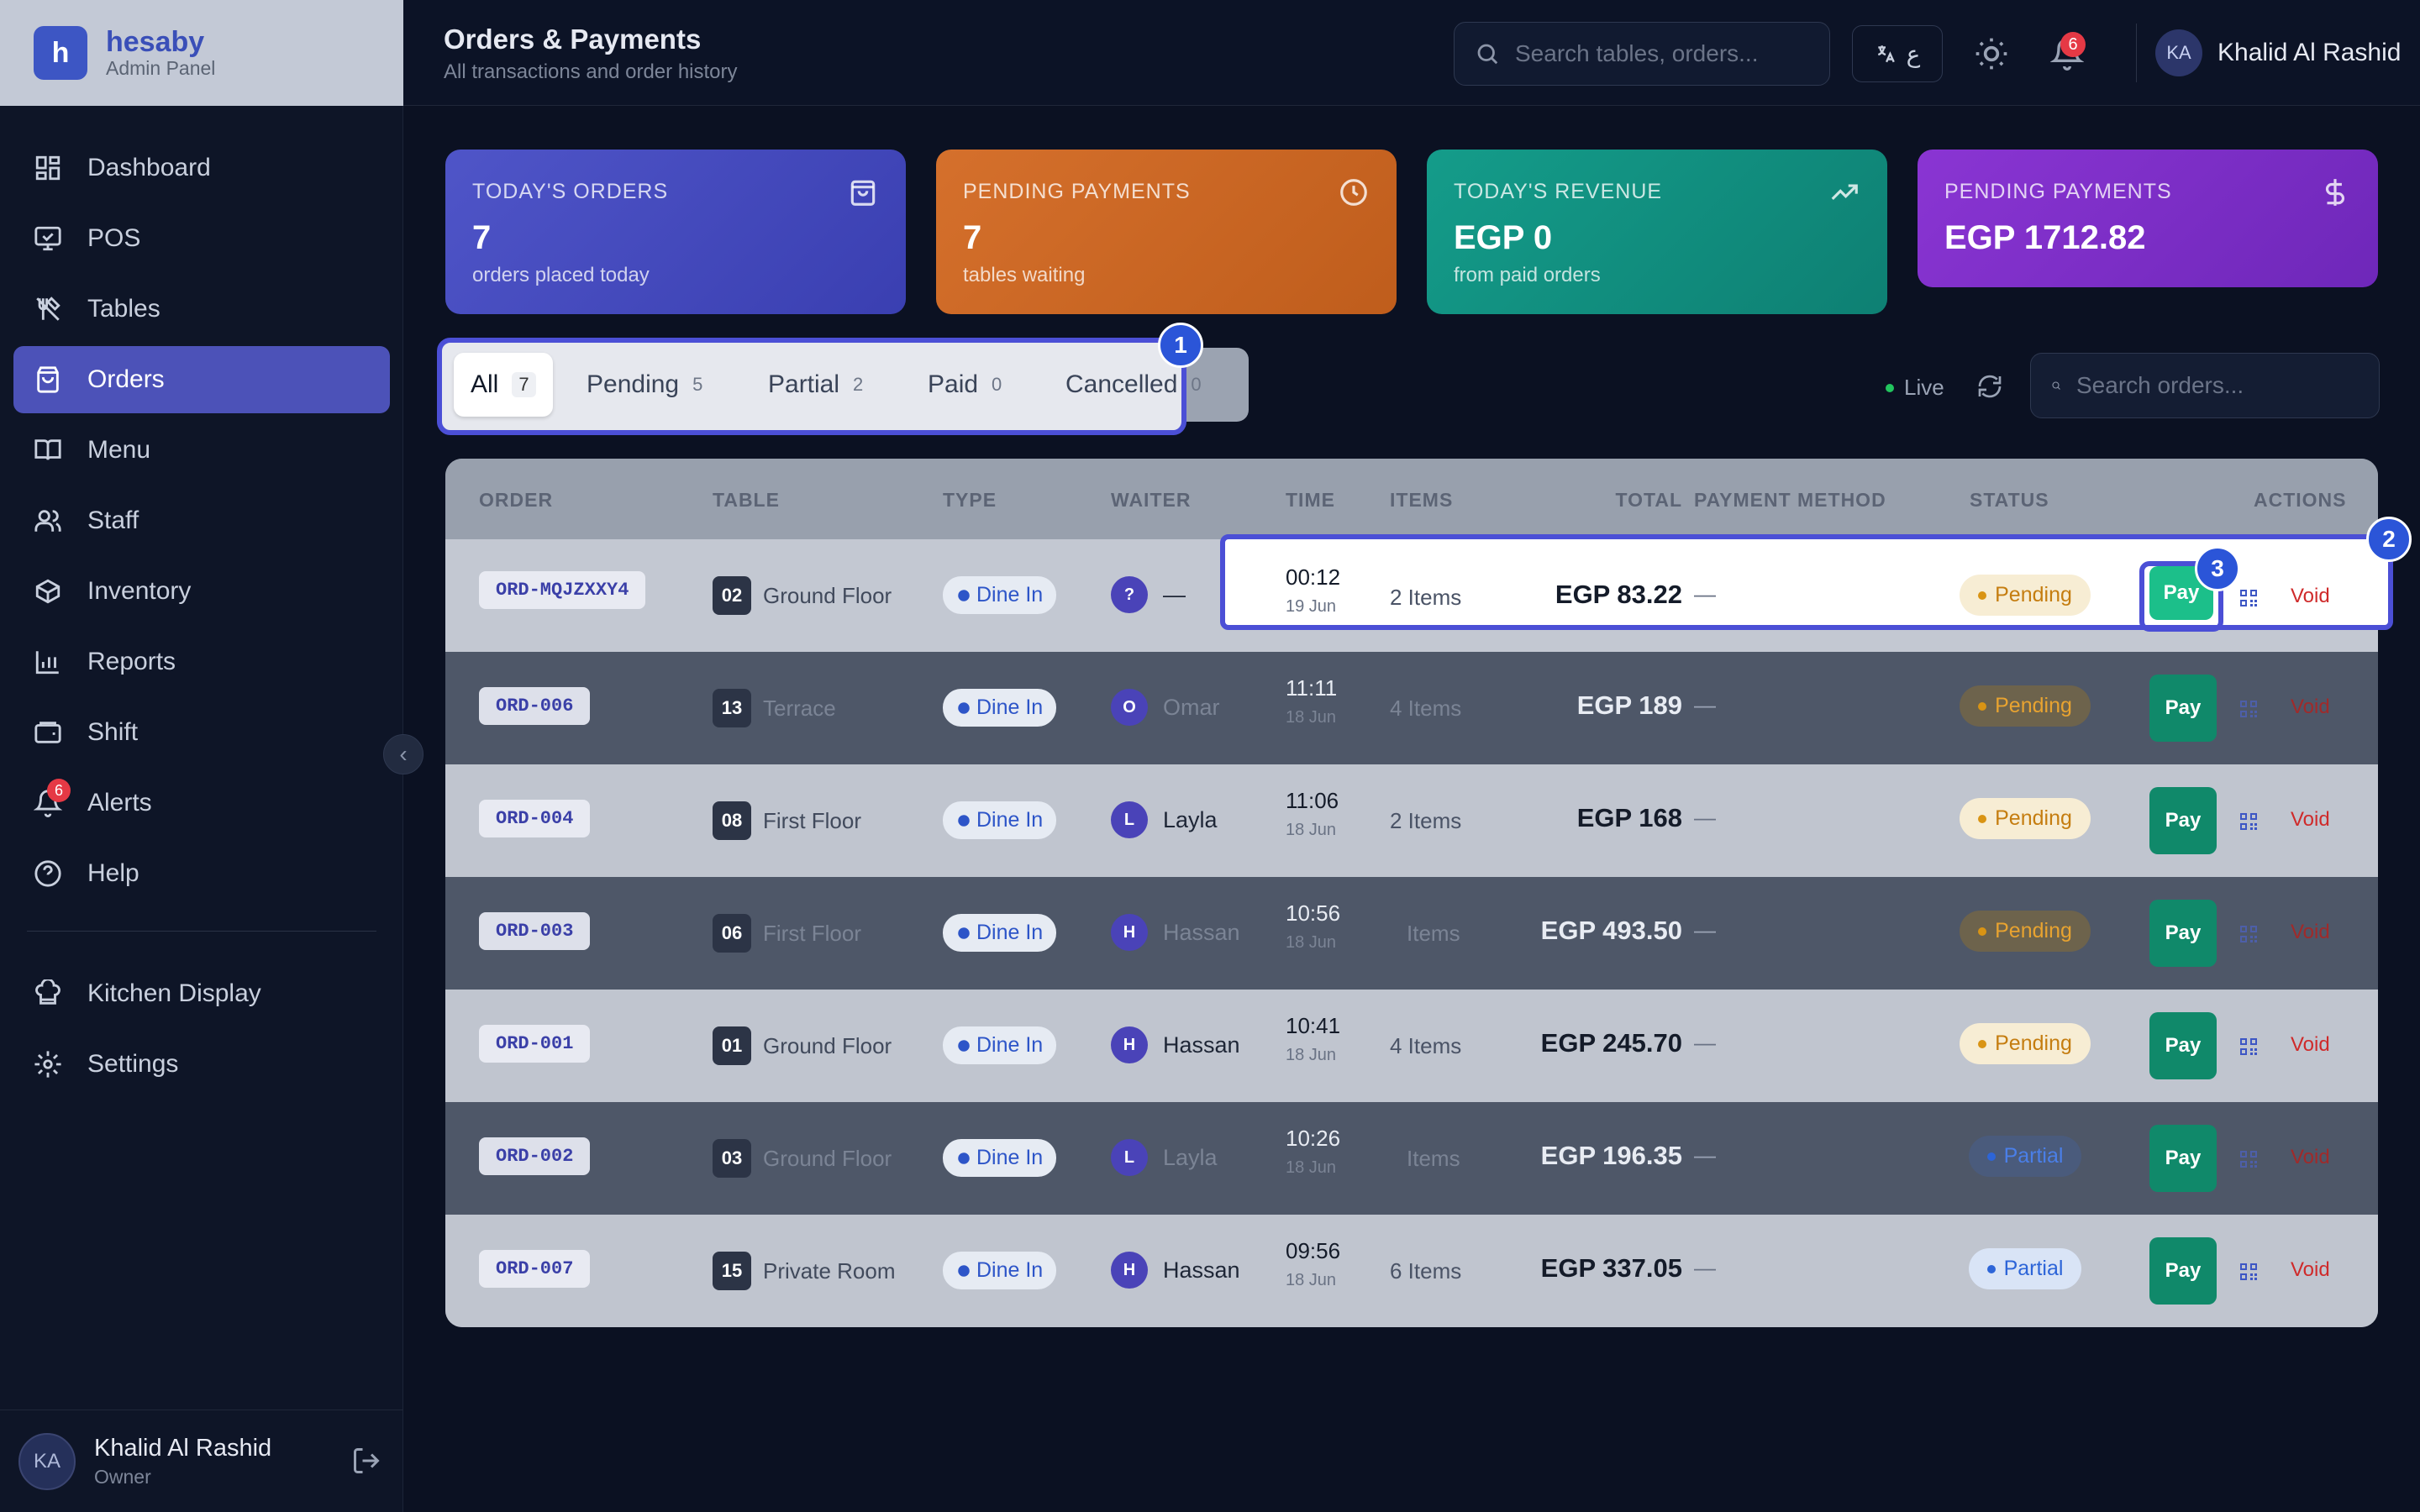 The width and height of the screenshot is (2420, 1512). I want to click on sidebar-item-tables: Tables, so click(202, 309).